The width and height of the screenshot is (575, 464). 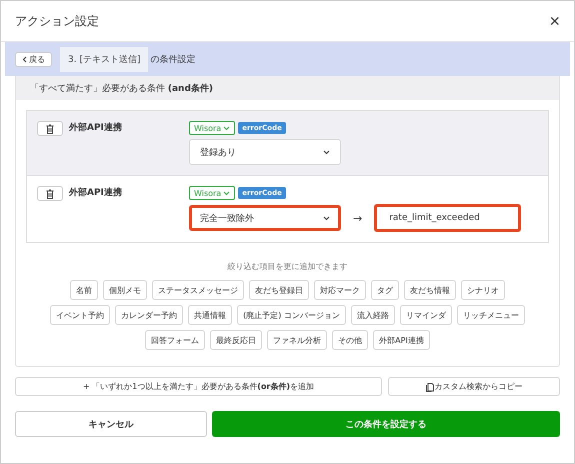 What do you see at coordinates (350, 340) in the screenshot?
I see `filter-item-button: その他` at bounding box center [350, 340].